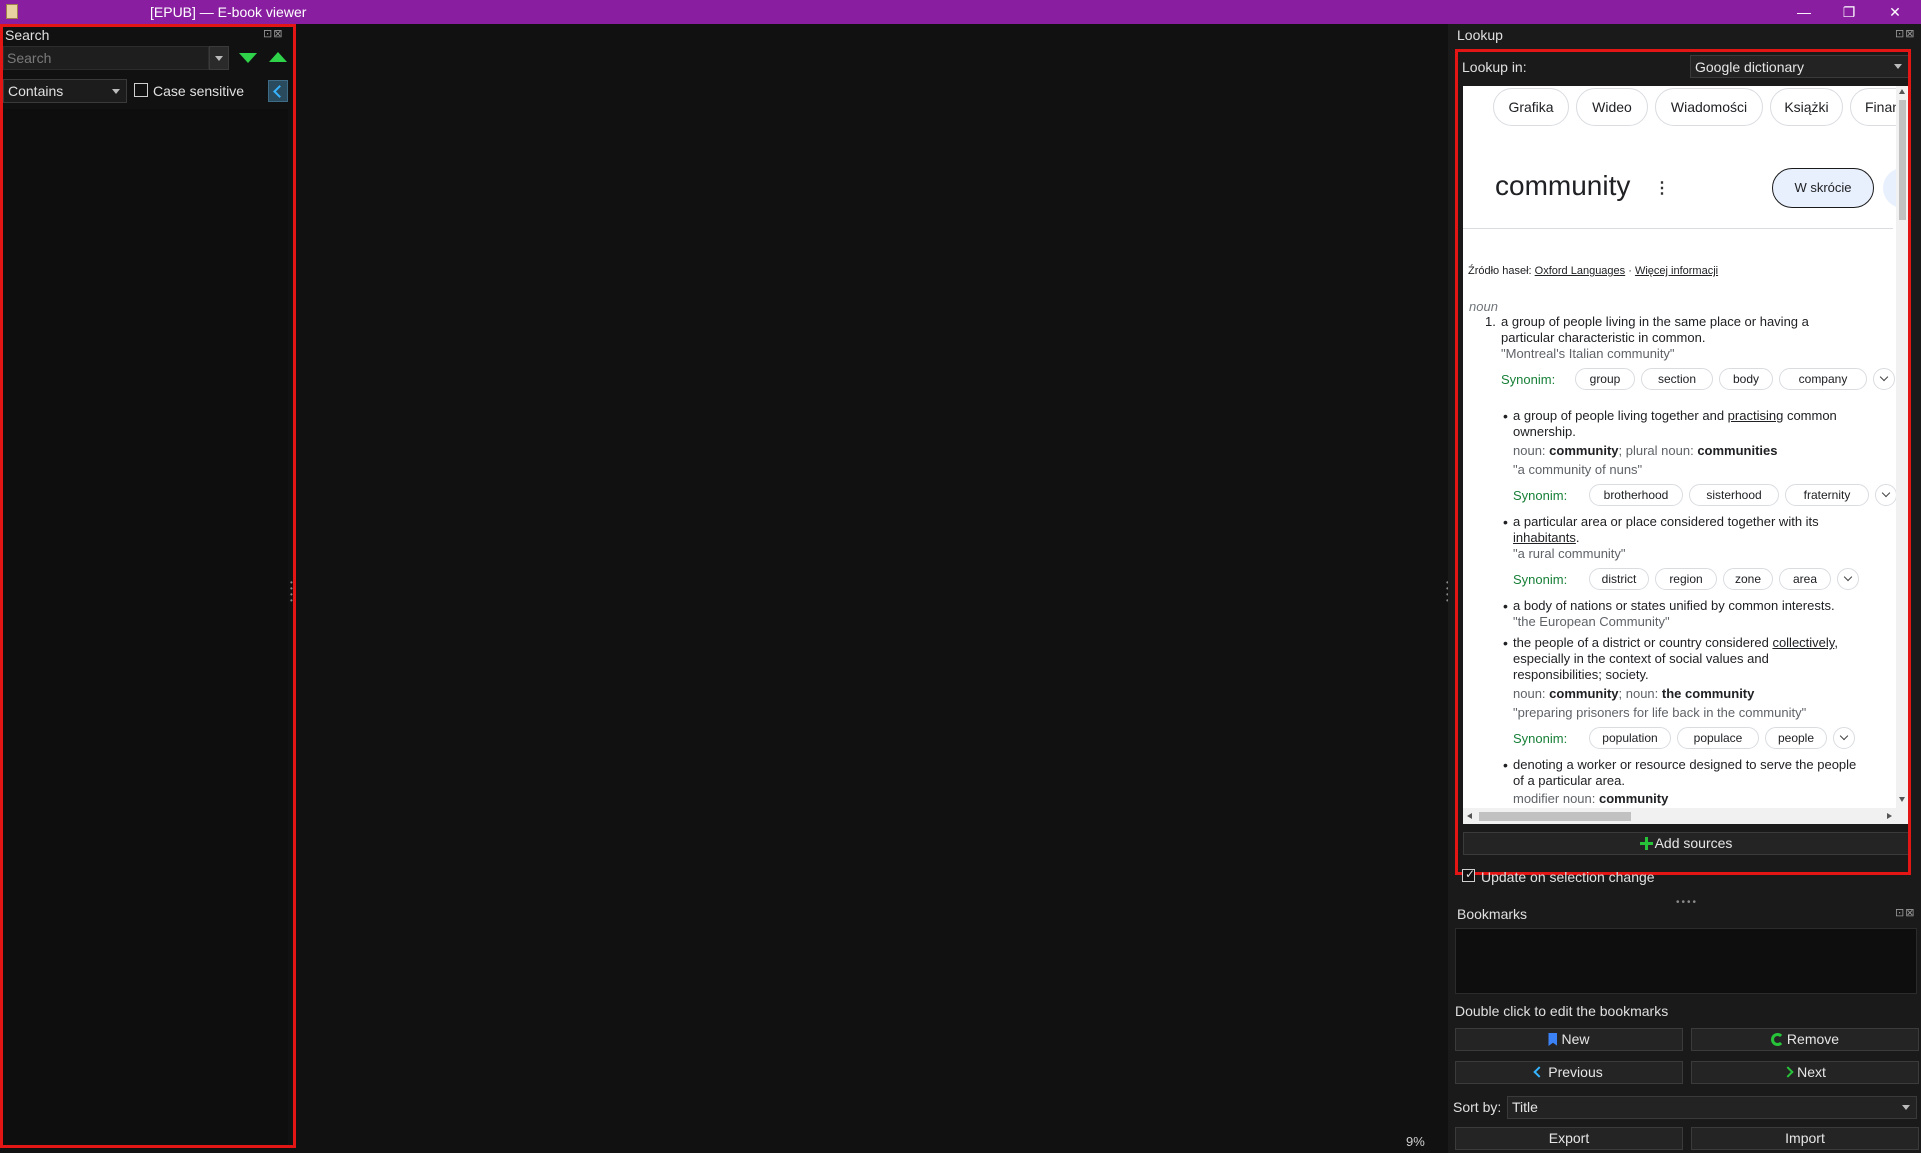 This screenshot has width=1921, height=1153. I want to click on lookup-source-value: Google dictionary, so click(1749, 67).